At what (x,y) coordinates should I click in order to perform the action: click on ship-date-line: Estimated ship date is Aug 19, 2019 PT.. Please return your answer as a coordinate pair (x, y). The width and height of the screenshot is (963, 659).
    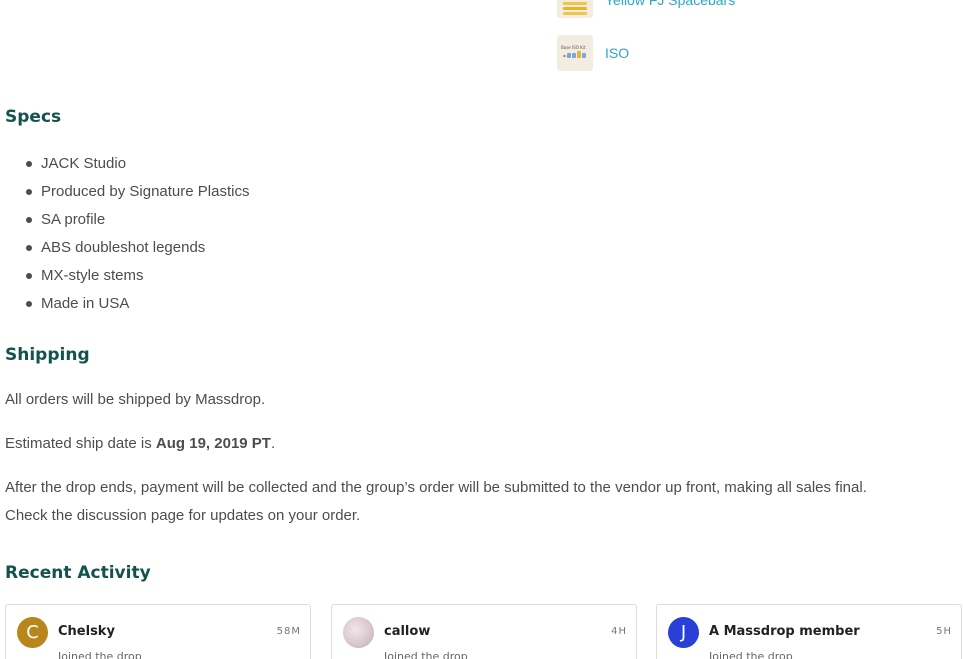
    Looking at the image, I should click on (140, 443).